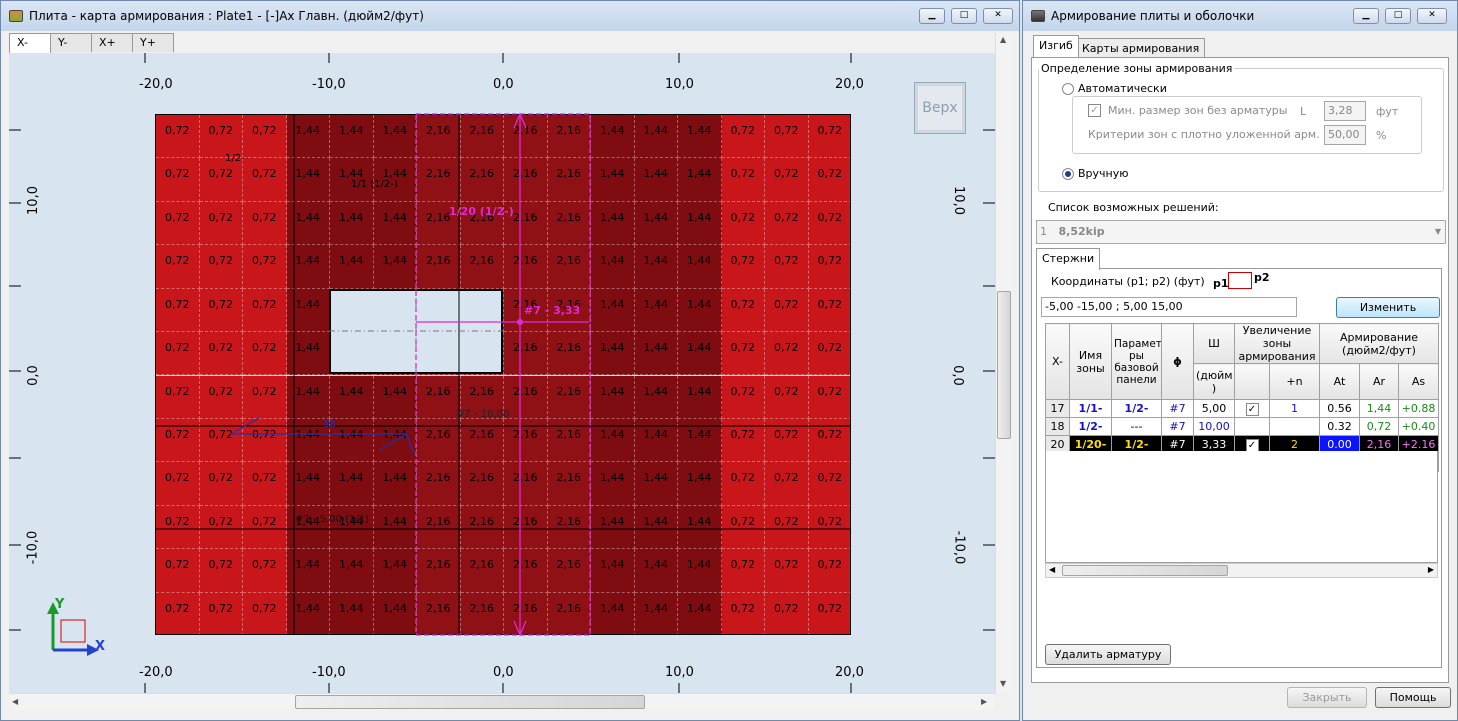  Describe the element at coordinates (481, 211) in the screenshot. I see `annotation-zone20: 1/20 (1/2-)` at that location.